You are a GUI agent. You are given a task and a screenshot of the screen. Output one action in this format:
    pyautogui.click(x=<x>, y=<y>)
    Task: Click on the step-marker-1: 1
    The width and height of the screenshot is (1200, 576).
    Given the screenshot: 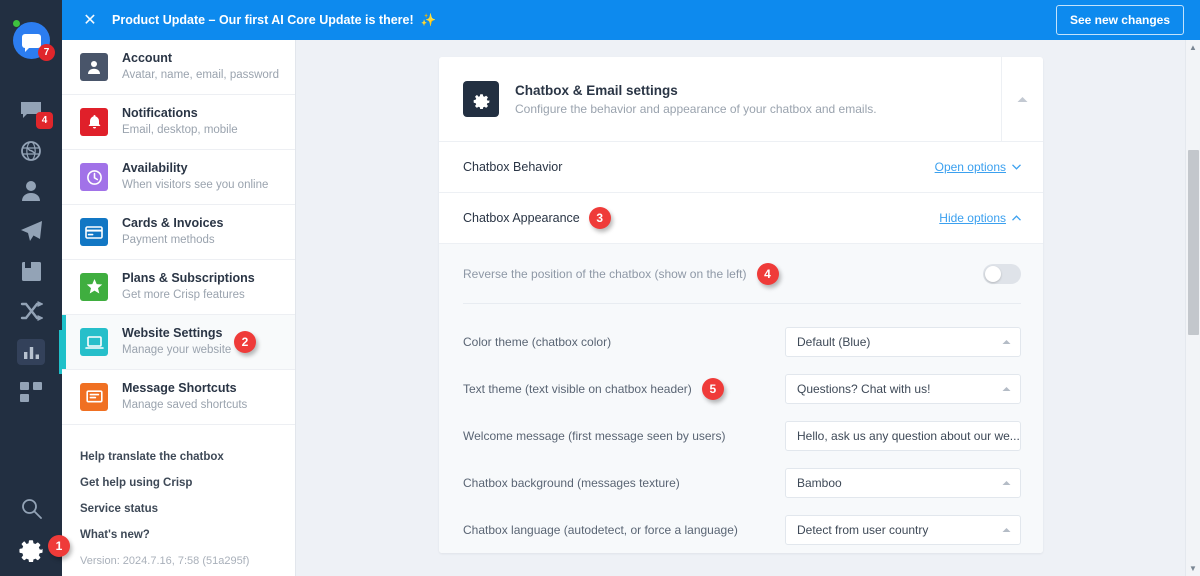 What is the action you would take?
    pyautogui.click(x=59, y=546)
    